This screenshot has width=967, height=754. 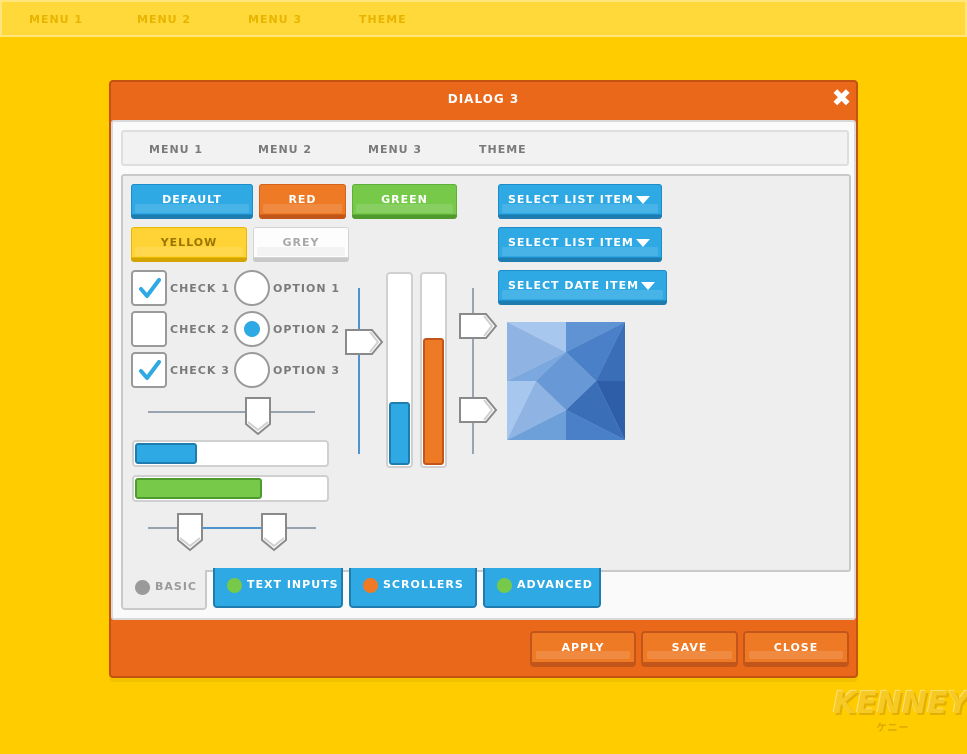 What do you see at coordinates (199, 488) in the screenshot?
I see `progress-fill-green` at bounding box center [199, 488].